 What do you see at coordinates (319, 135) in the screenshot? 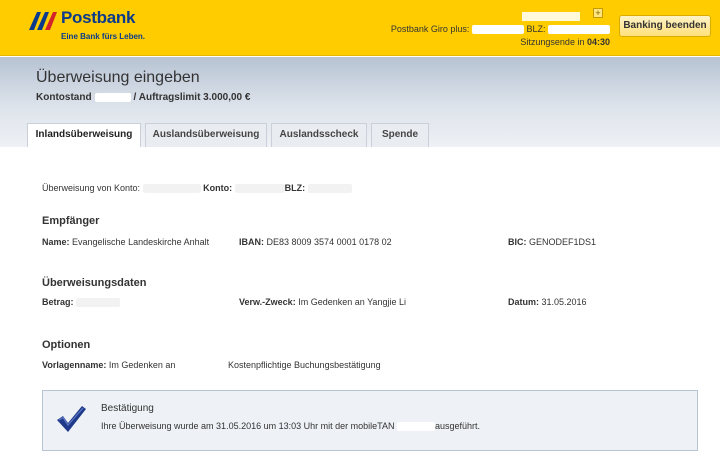
I see `tab-auslandsscheck: Auslandsscheck` at bounding box center [319, 135].